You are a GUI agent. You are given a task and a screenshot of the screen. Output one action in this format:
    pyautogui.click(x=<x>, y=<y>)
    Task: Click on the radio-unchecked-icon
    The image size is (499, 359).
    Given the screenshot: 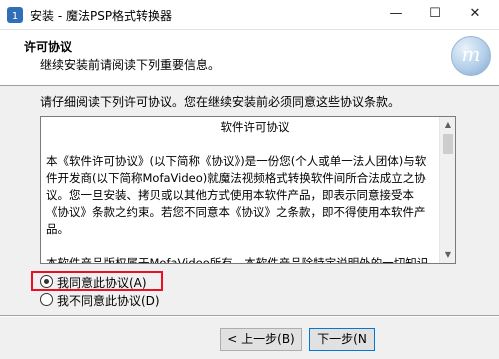 What is the action you would take?
    pyautogui.click(x=46, y=299)
    